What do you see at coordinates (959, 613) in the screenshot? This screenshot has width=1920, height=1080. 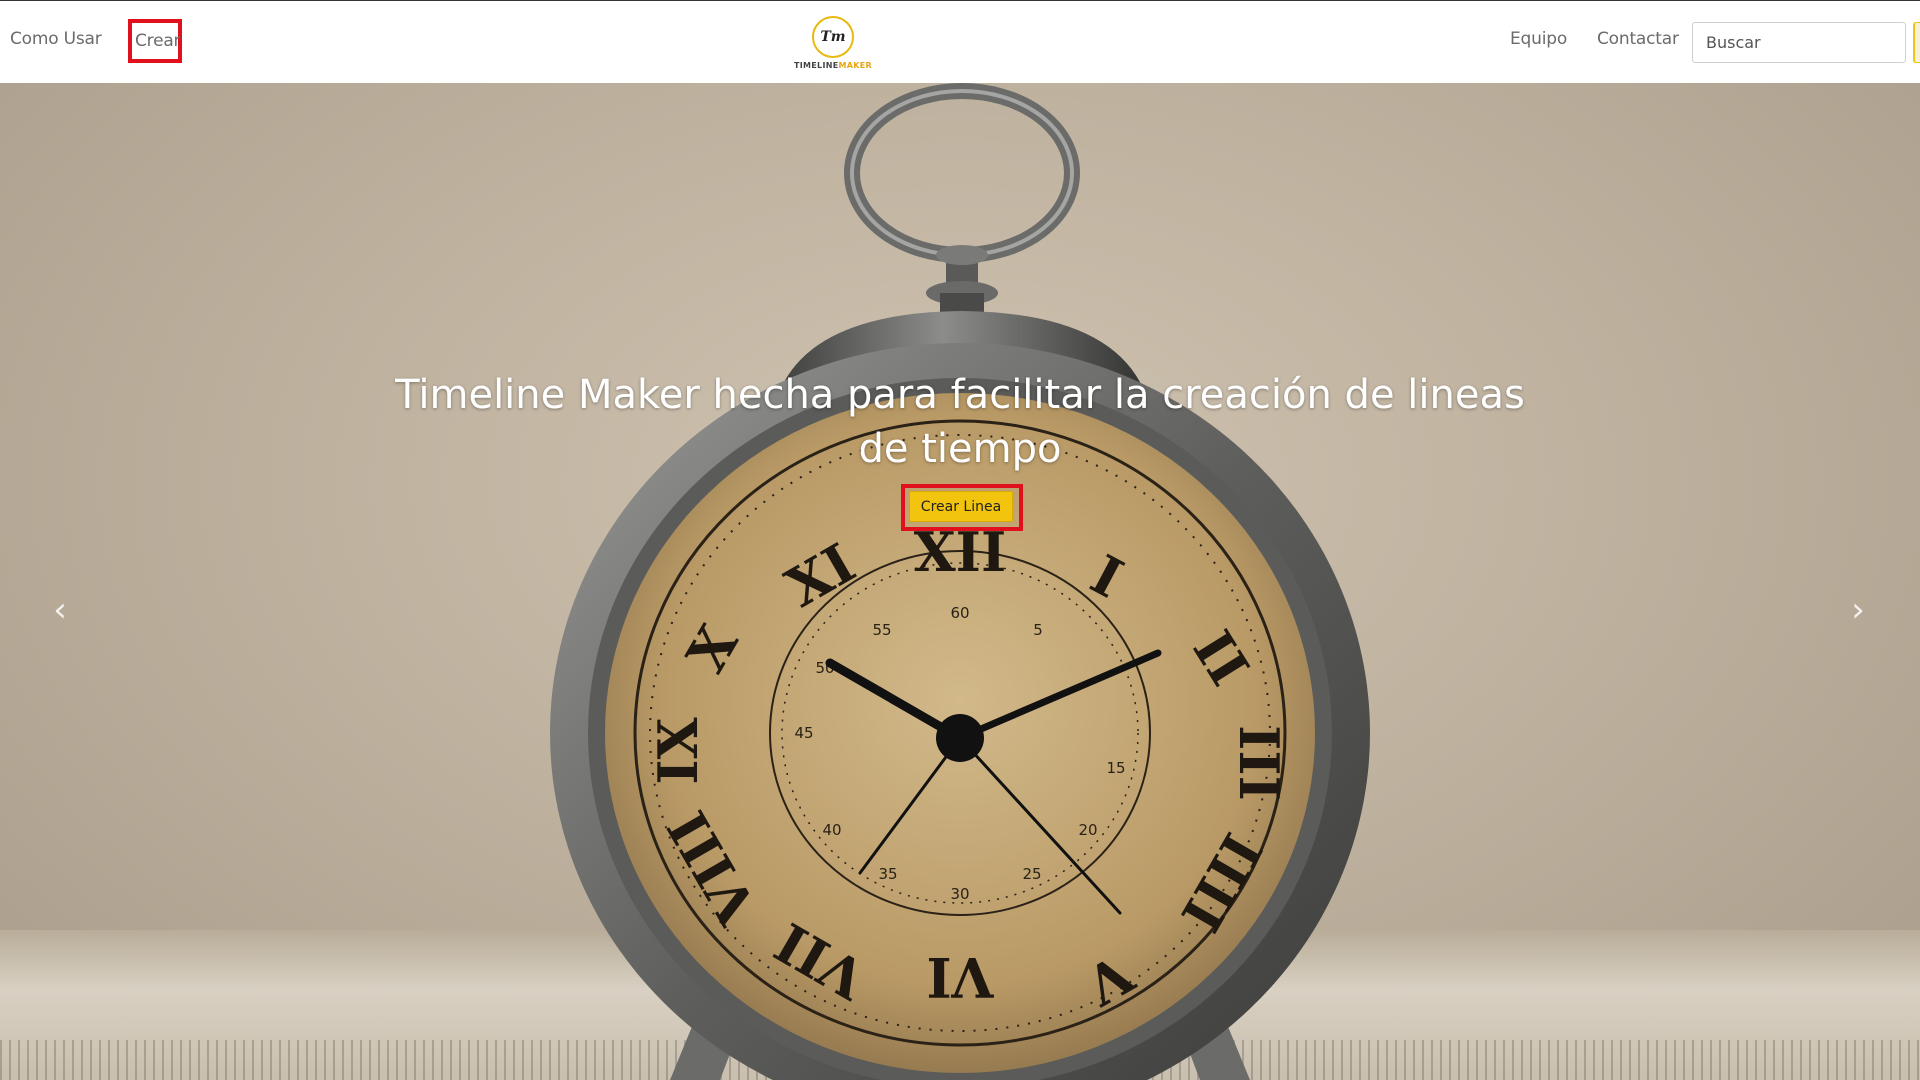 I see `clock-minute-label: 60` at bounding box center [959, 613].